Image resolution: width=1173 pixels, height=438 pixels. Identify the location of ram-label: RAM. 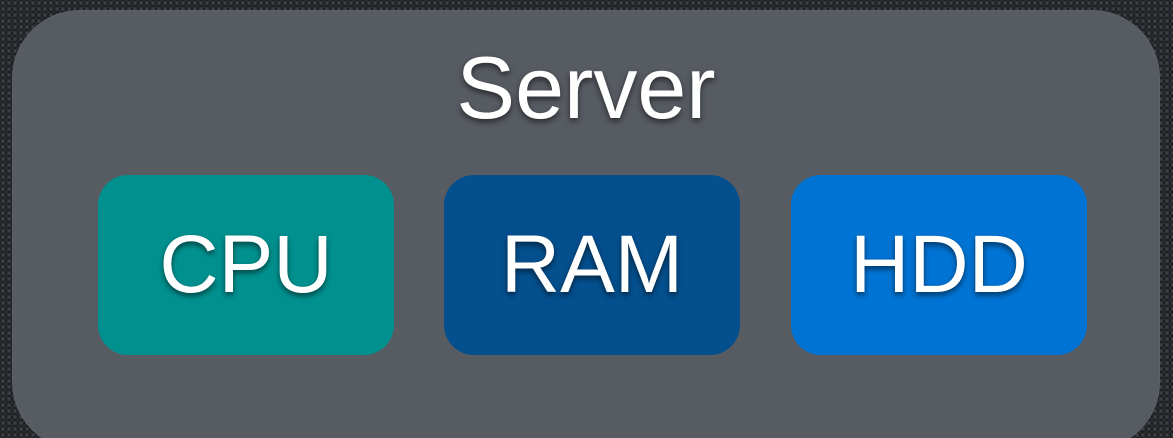
(592, 264).